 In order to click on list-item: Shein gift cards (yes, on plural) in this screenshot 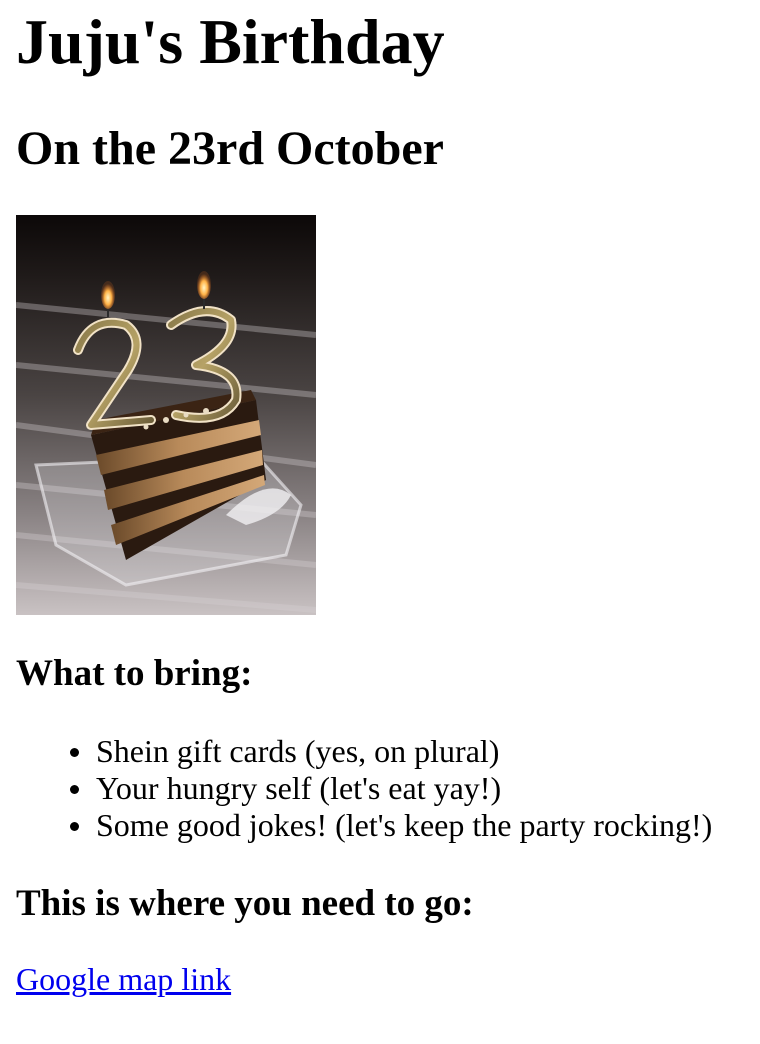, I will do `click(391, 751)`.